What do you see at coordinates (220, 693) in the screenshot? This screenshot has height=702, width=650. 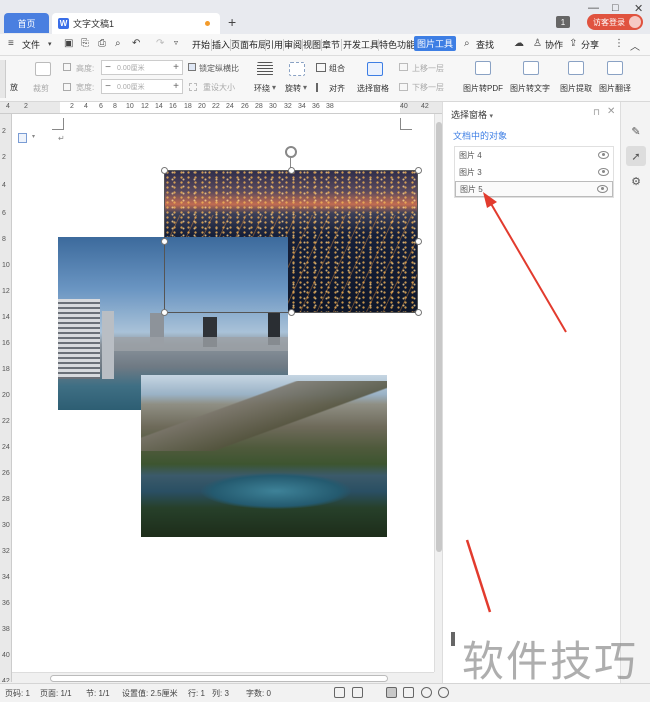 I see `status-col: 列: 3` at bounding box center [220, 693].